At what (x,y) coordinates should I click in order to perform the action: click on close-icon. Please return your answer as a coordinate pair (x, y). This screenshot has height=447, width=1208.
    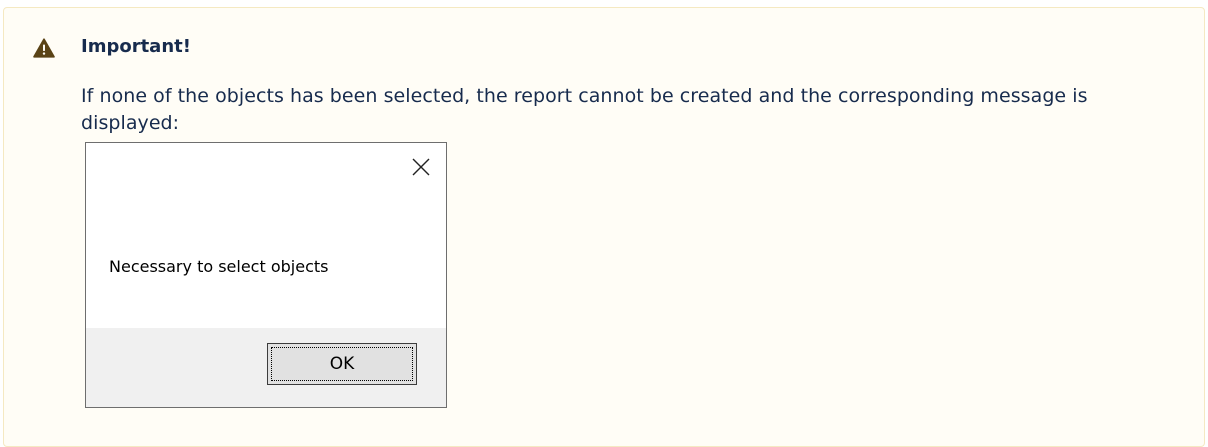
    Looking at the image, I should click on (421, 167).